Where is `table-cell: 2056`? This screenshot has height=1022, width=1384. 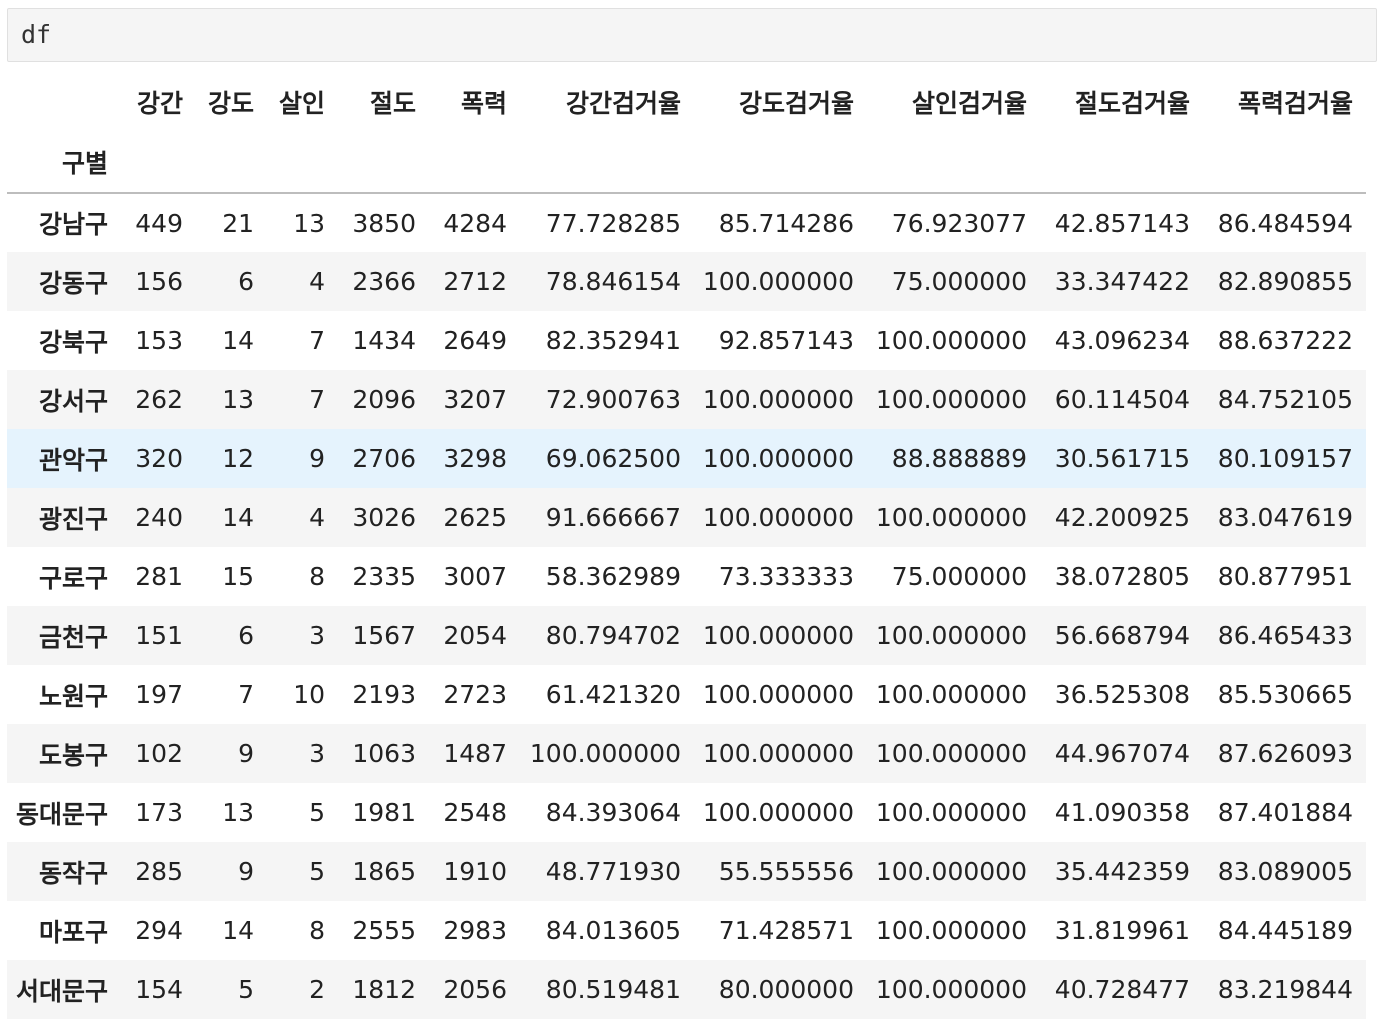
table-cell: 2056 is located at coordinates (475, 989).